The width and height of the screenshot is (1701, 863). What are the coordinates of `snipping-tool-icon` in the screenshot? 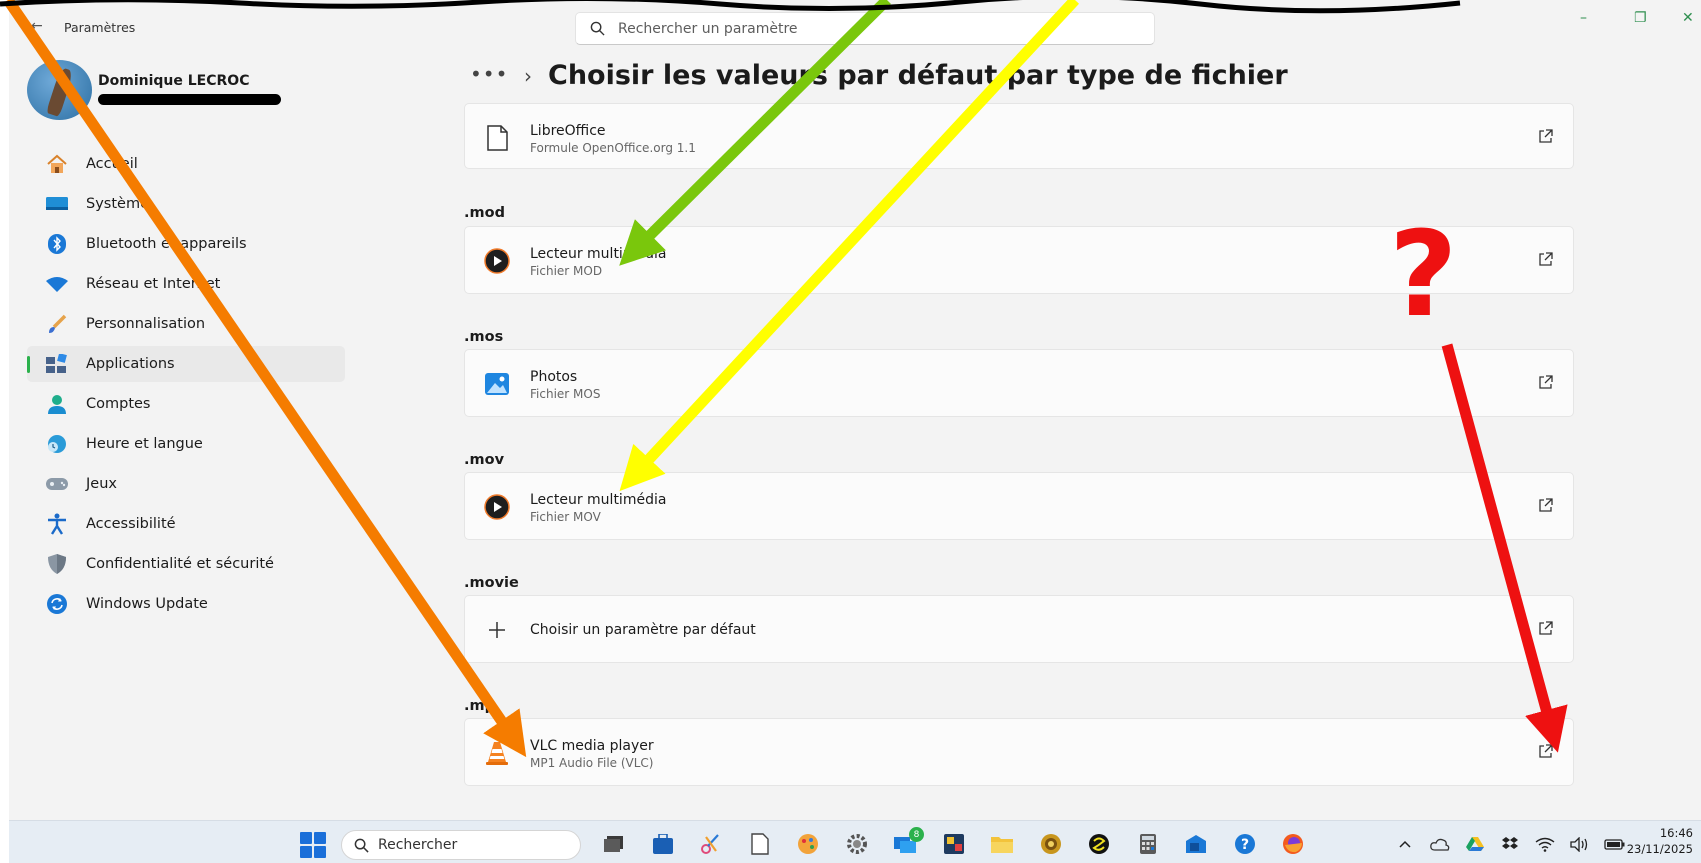 It's located at (711, 844).